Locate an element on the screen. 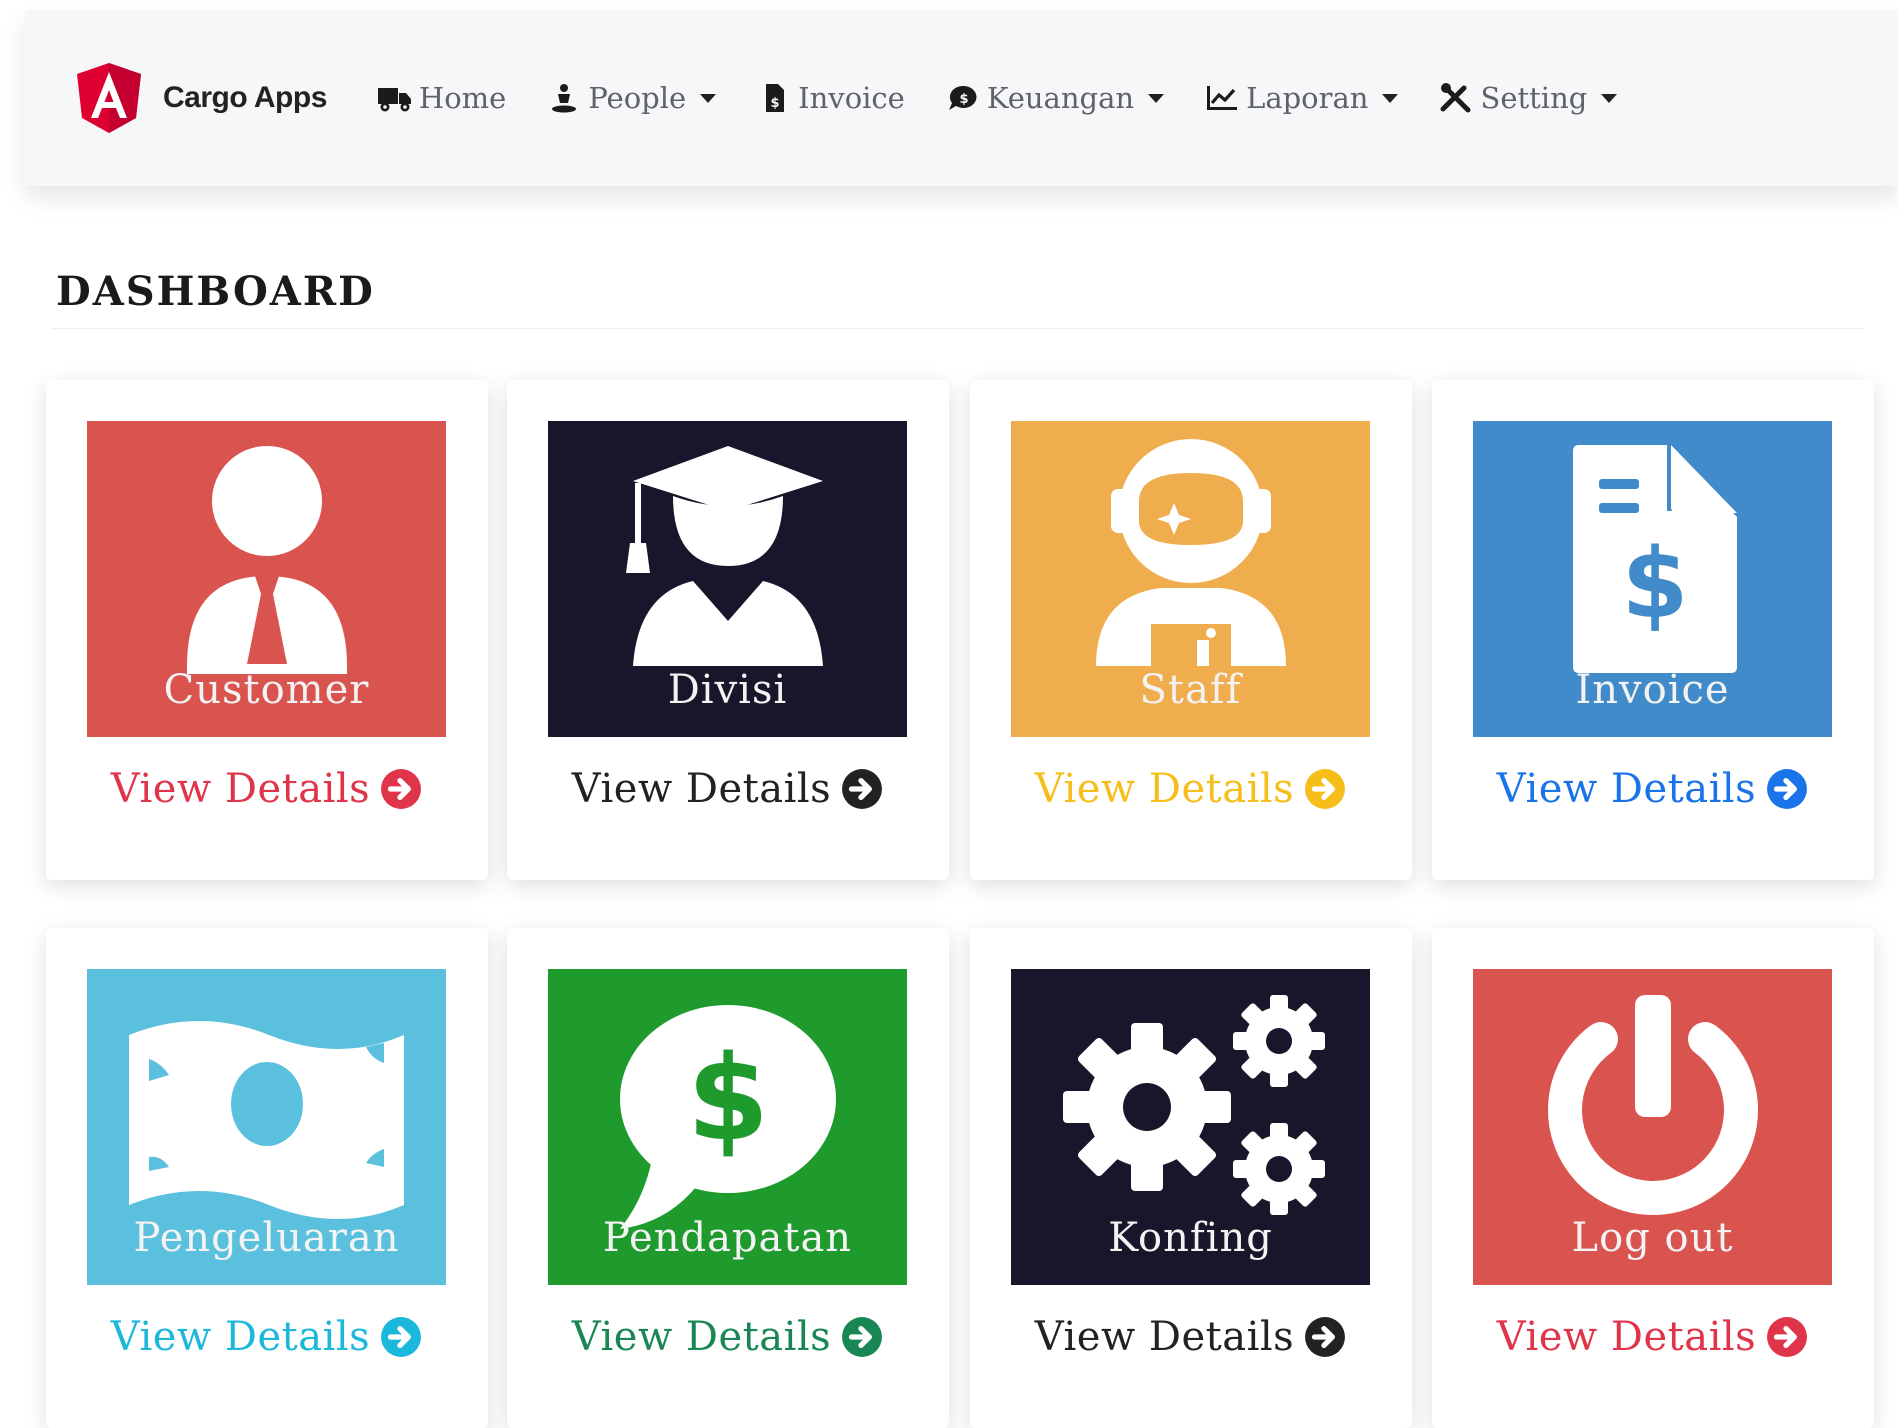 The height and width of the screenshot is (1428, 1898). tile-label-pendapatan: Pendapatan is located at coordinates (727, 1238).